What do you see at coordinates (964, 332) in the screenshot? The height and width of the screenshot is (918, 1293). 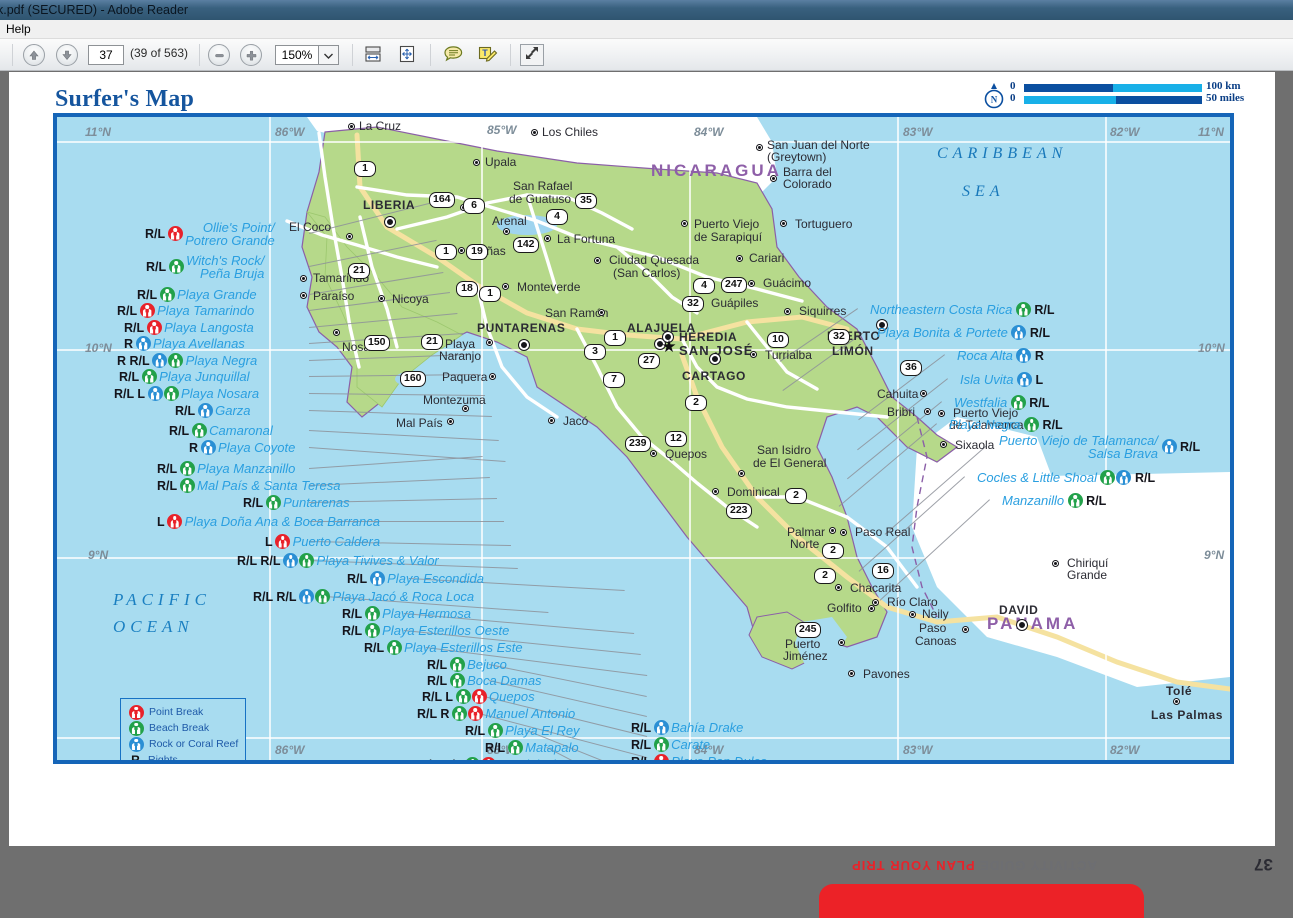 I see `surf-spot: Playa Bonita & Portete R/L` at bounding box center [964, 332].